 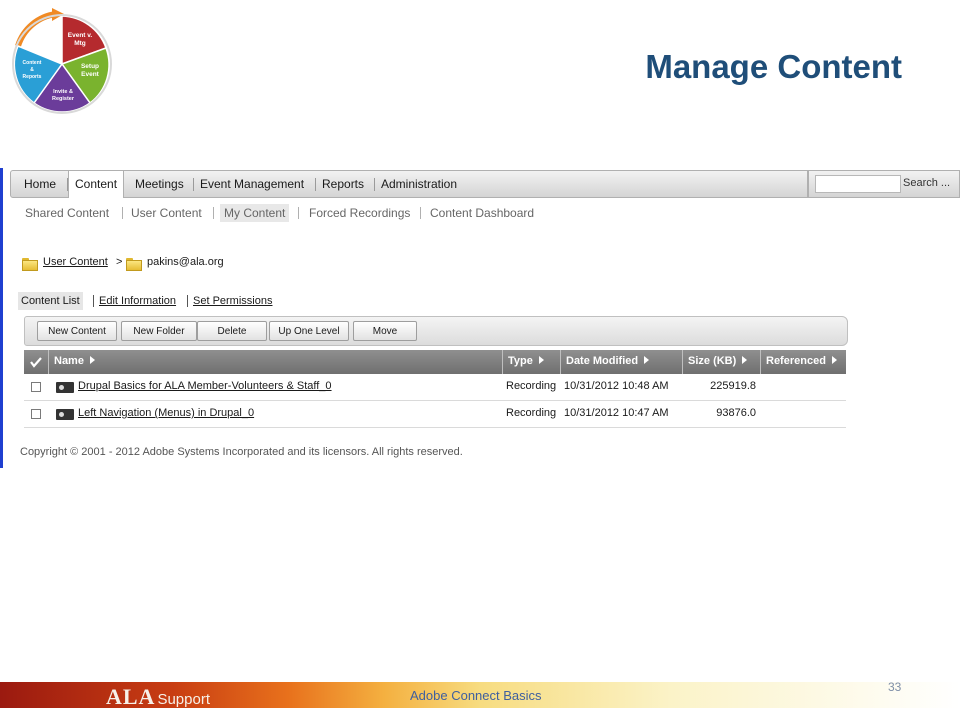 I want to click on column-header-size: Size (KB), so click(x=721, y=362).